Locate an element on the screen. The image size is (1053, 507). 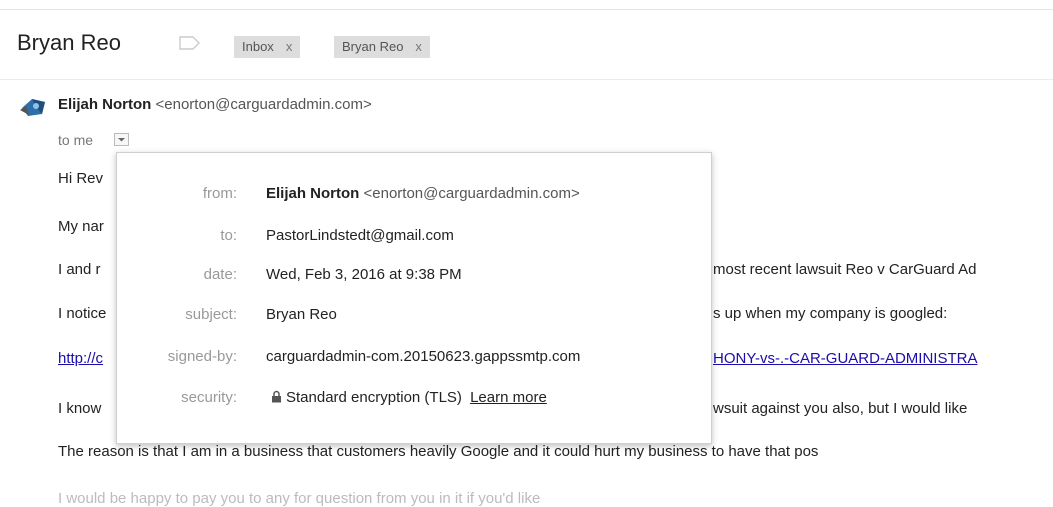
body-line: I and r is located at coordinates (79, 269).